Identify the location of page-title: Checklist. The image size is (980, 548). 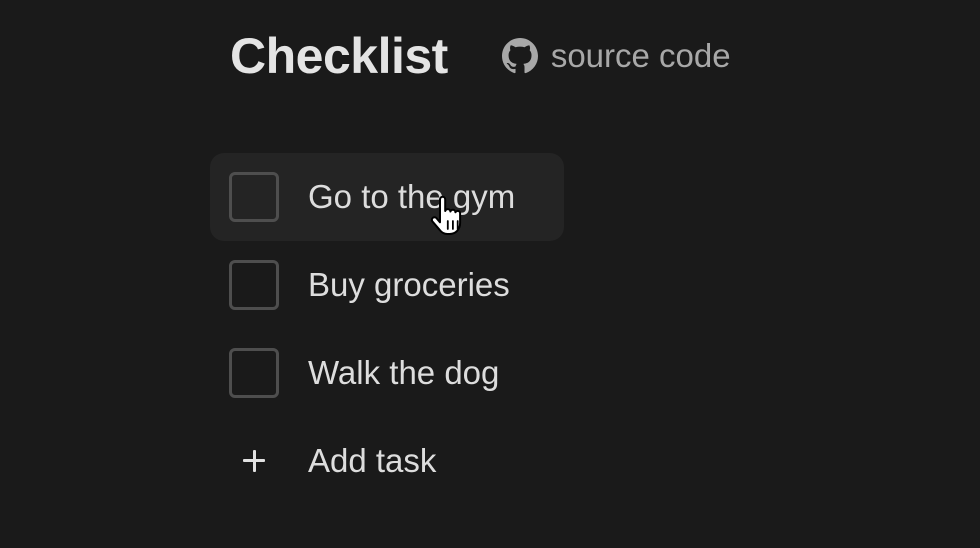
(339, 56).